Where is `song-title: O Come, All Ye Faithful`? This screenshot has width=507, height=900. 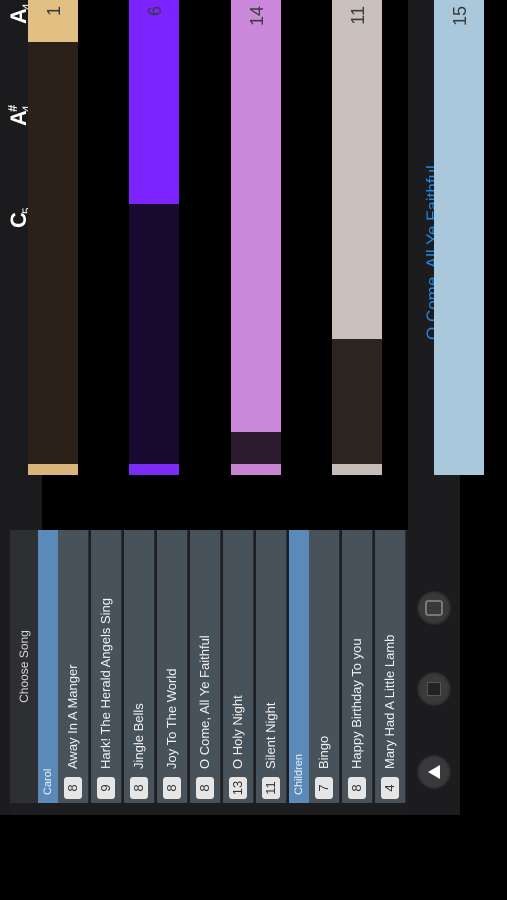 song-title: O Come, All Ye Faithful is located at coordinates (204, 702).